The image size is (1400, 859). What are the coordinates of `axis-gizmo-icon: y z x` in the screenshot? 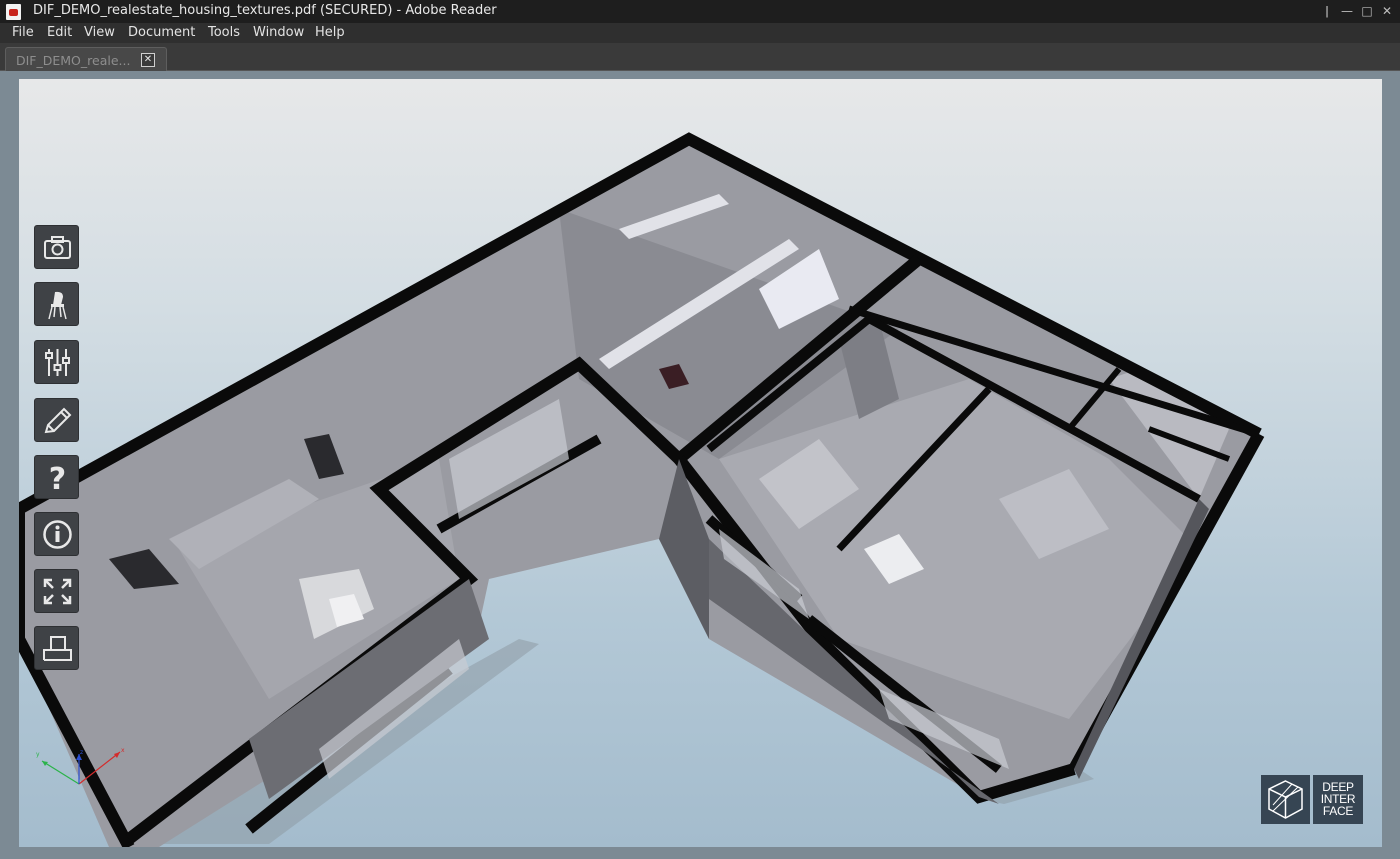 It's located at (80, 766).